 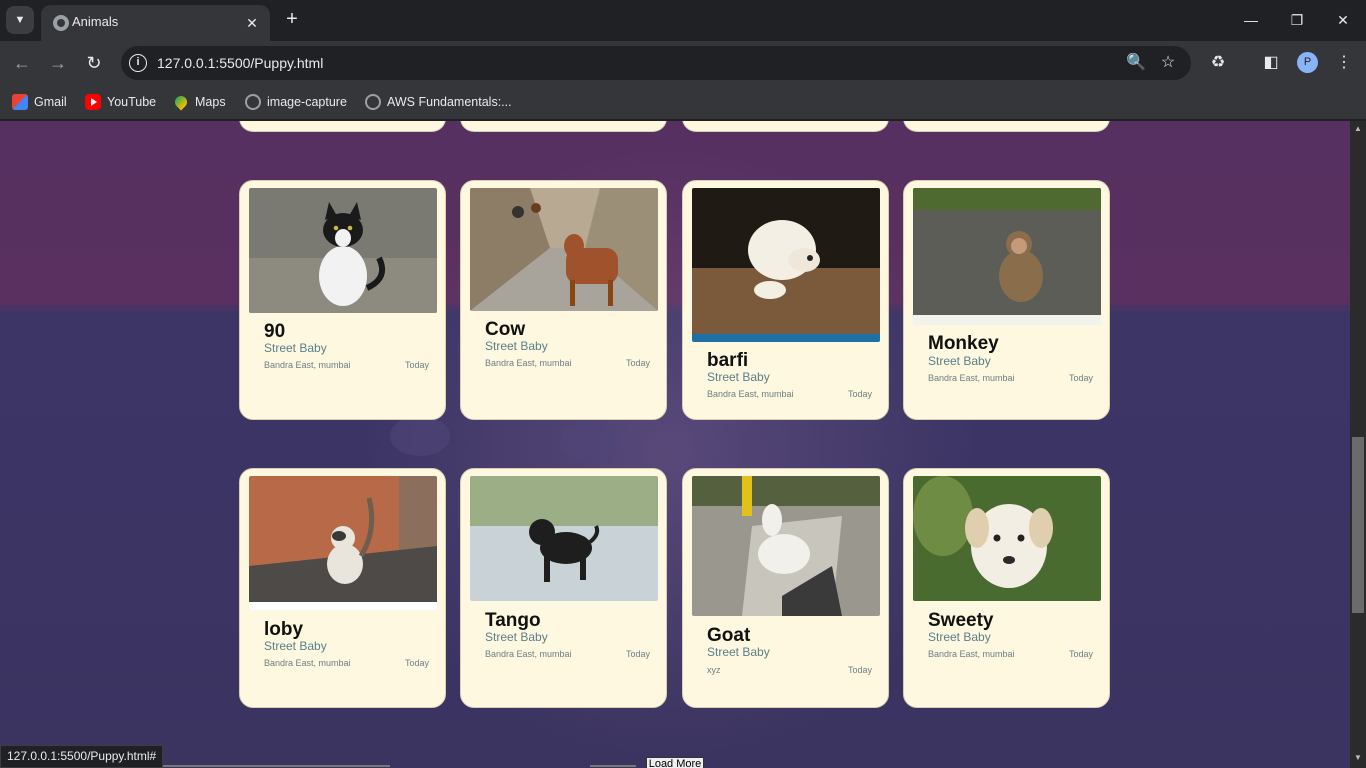 I want to click on forward-button: →, so click(x=58, y=63).